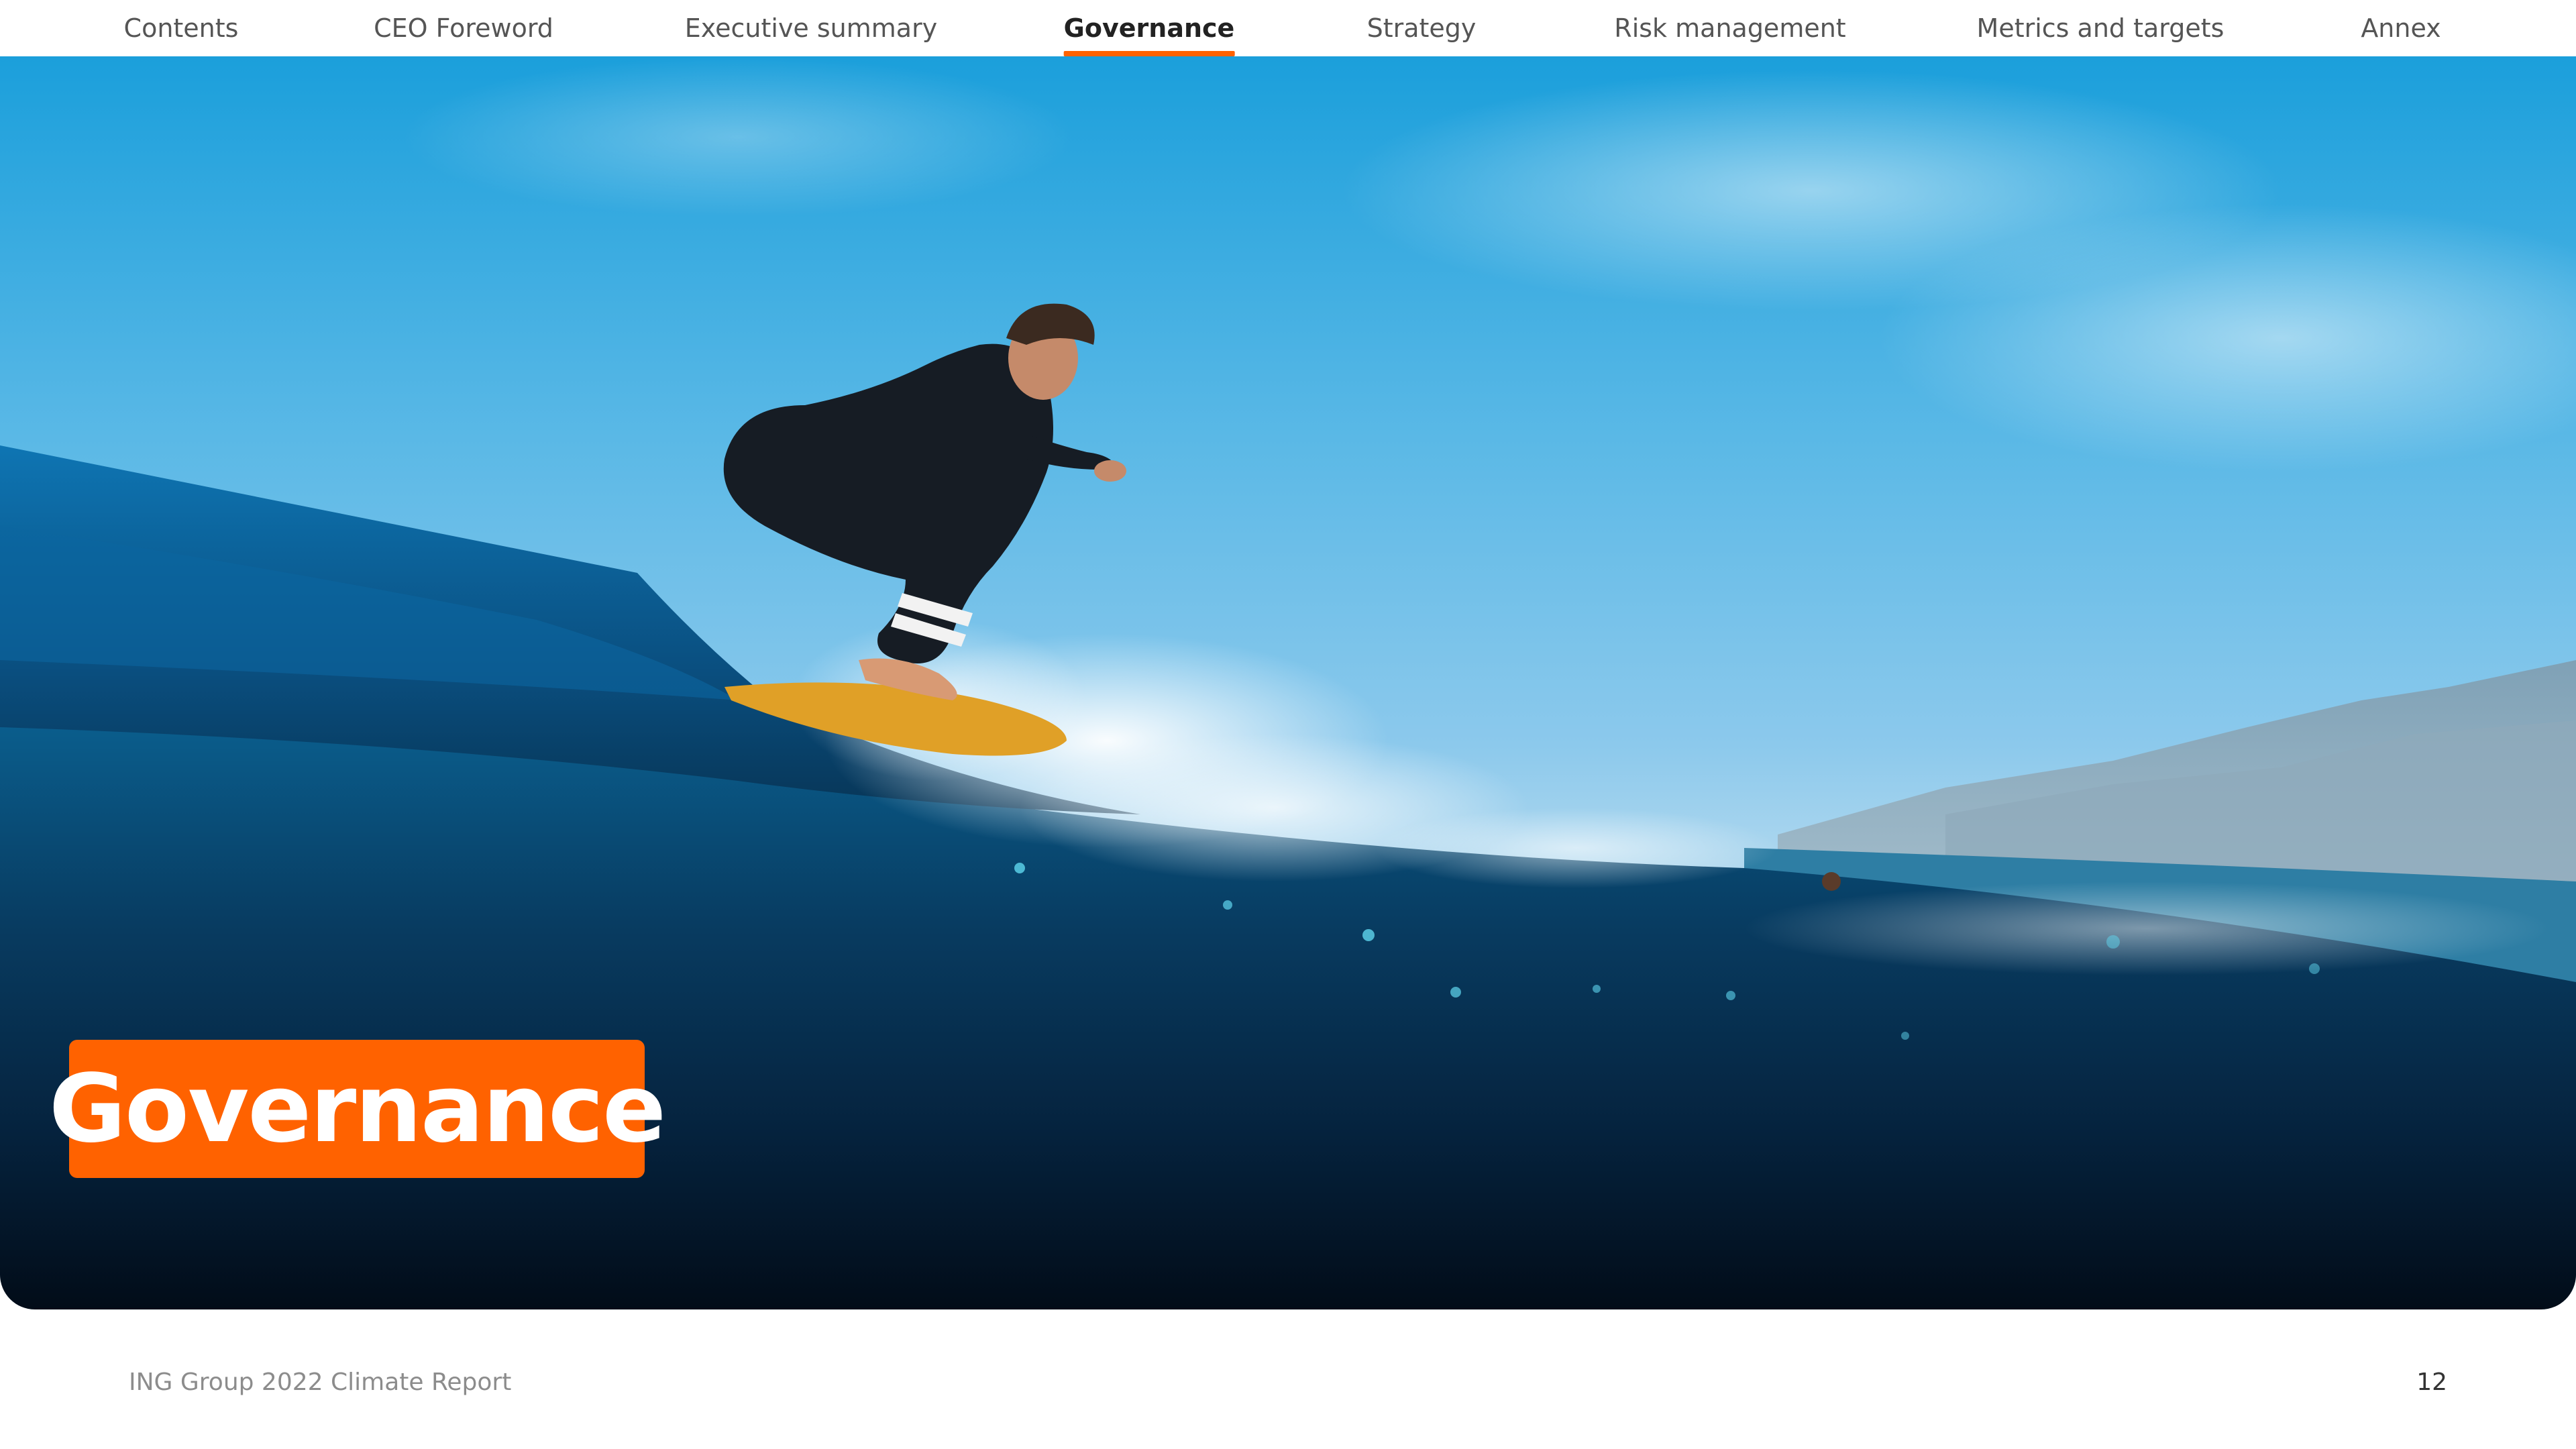 The image size is (2576, 1449). I want to click on nav-item-label: CEO Foreword, so click(463, 28).